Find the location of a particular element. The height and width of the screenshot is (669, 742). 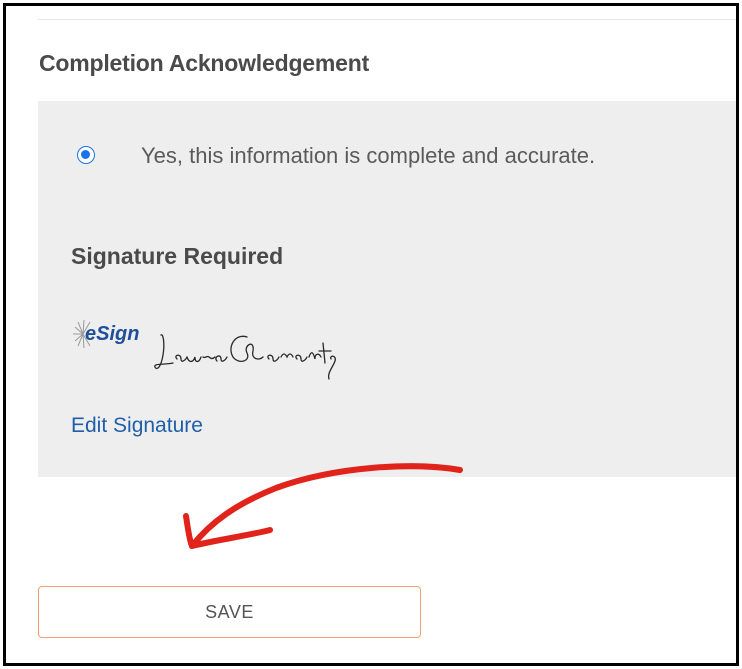

section-title: Completion Acknowledgement is located at coordinates (204, 63).